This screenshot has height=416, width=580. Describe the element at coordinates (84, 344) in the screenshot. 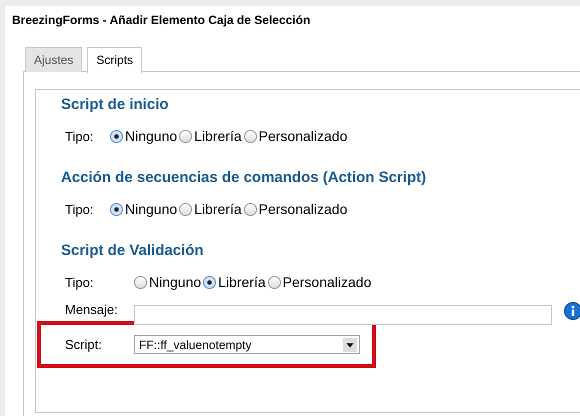

I see `field-label: Script:` at that location.